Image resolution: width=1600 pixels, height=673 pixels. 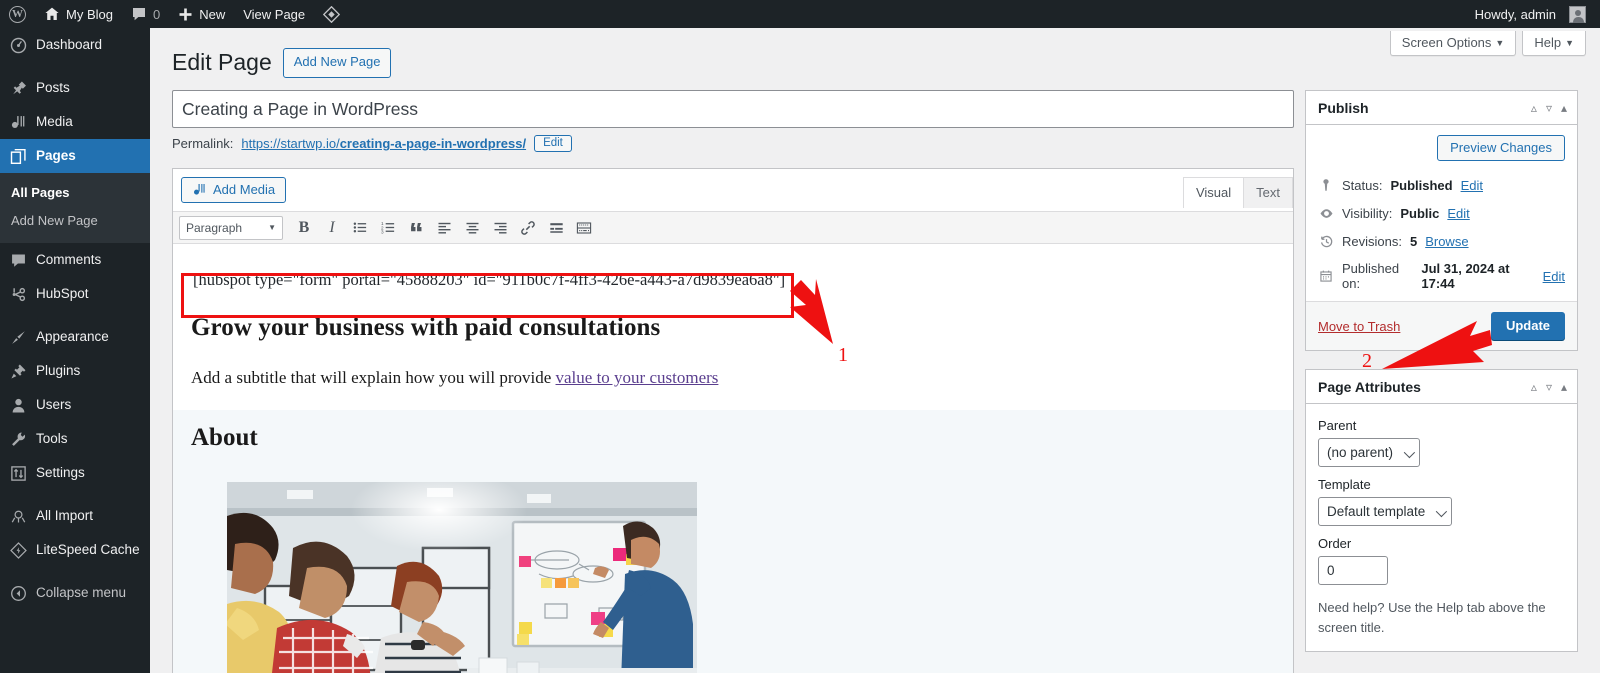 What do you see at coordinates (1326, 213) in the screenshot?
I see `eye-icon` at bounding box center [1326, 213].